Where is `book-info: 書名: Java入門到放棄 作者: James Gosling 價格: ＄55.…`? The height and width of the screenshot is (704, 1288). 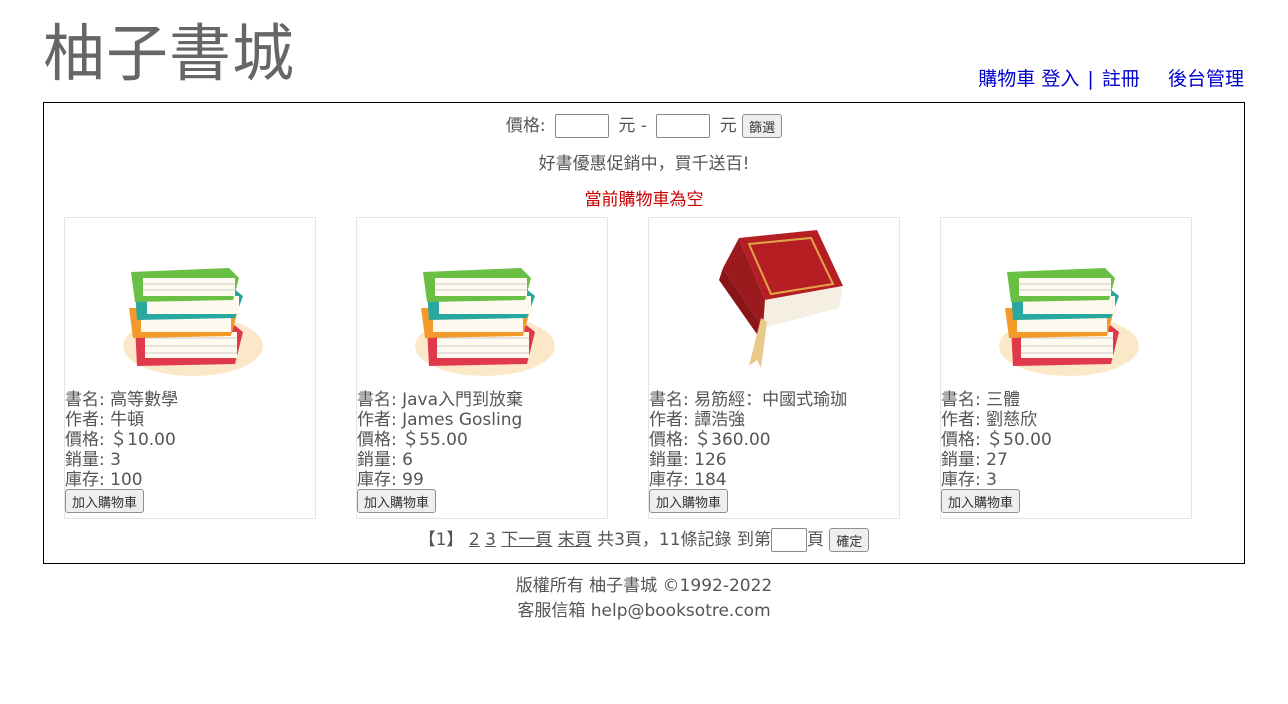 book-info: 書名: Java入門到放棄 作者: James Gosling 價格: ＄55.… is located at coordinates (440, 440).